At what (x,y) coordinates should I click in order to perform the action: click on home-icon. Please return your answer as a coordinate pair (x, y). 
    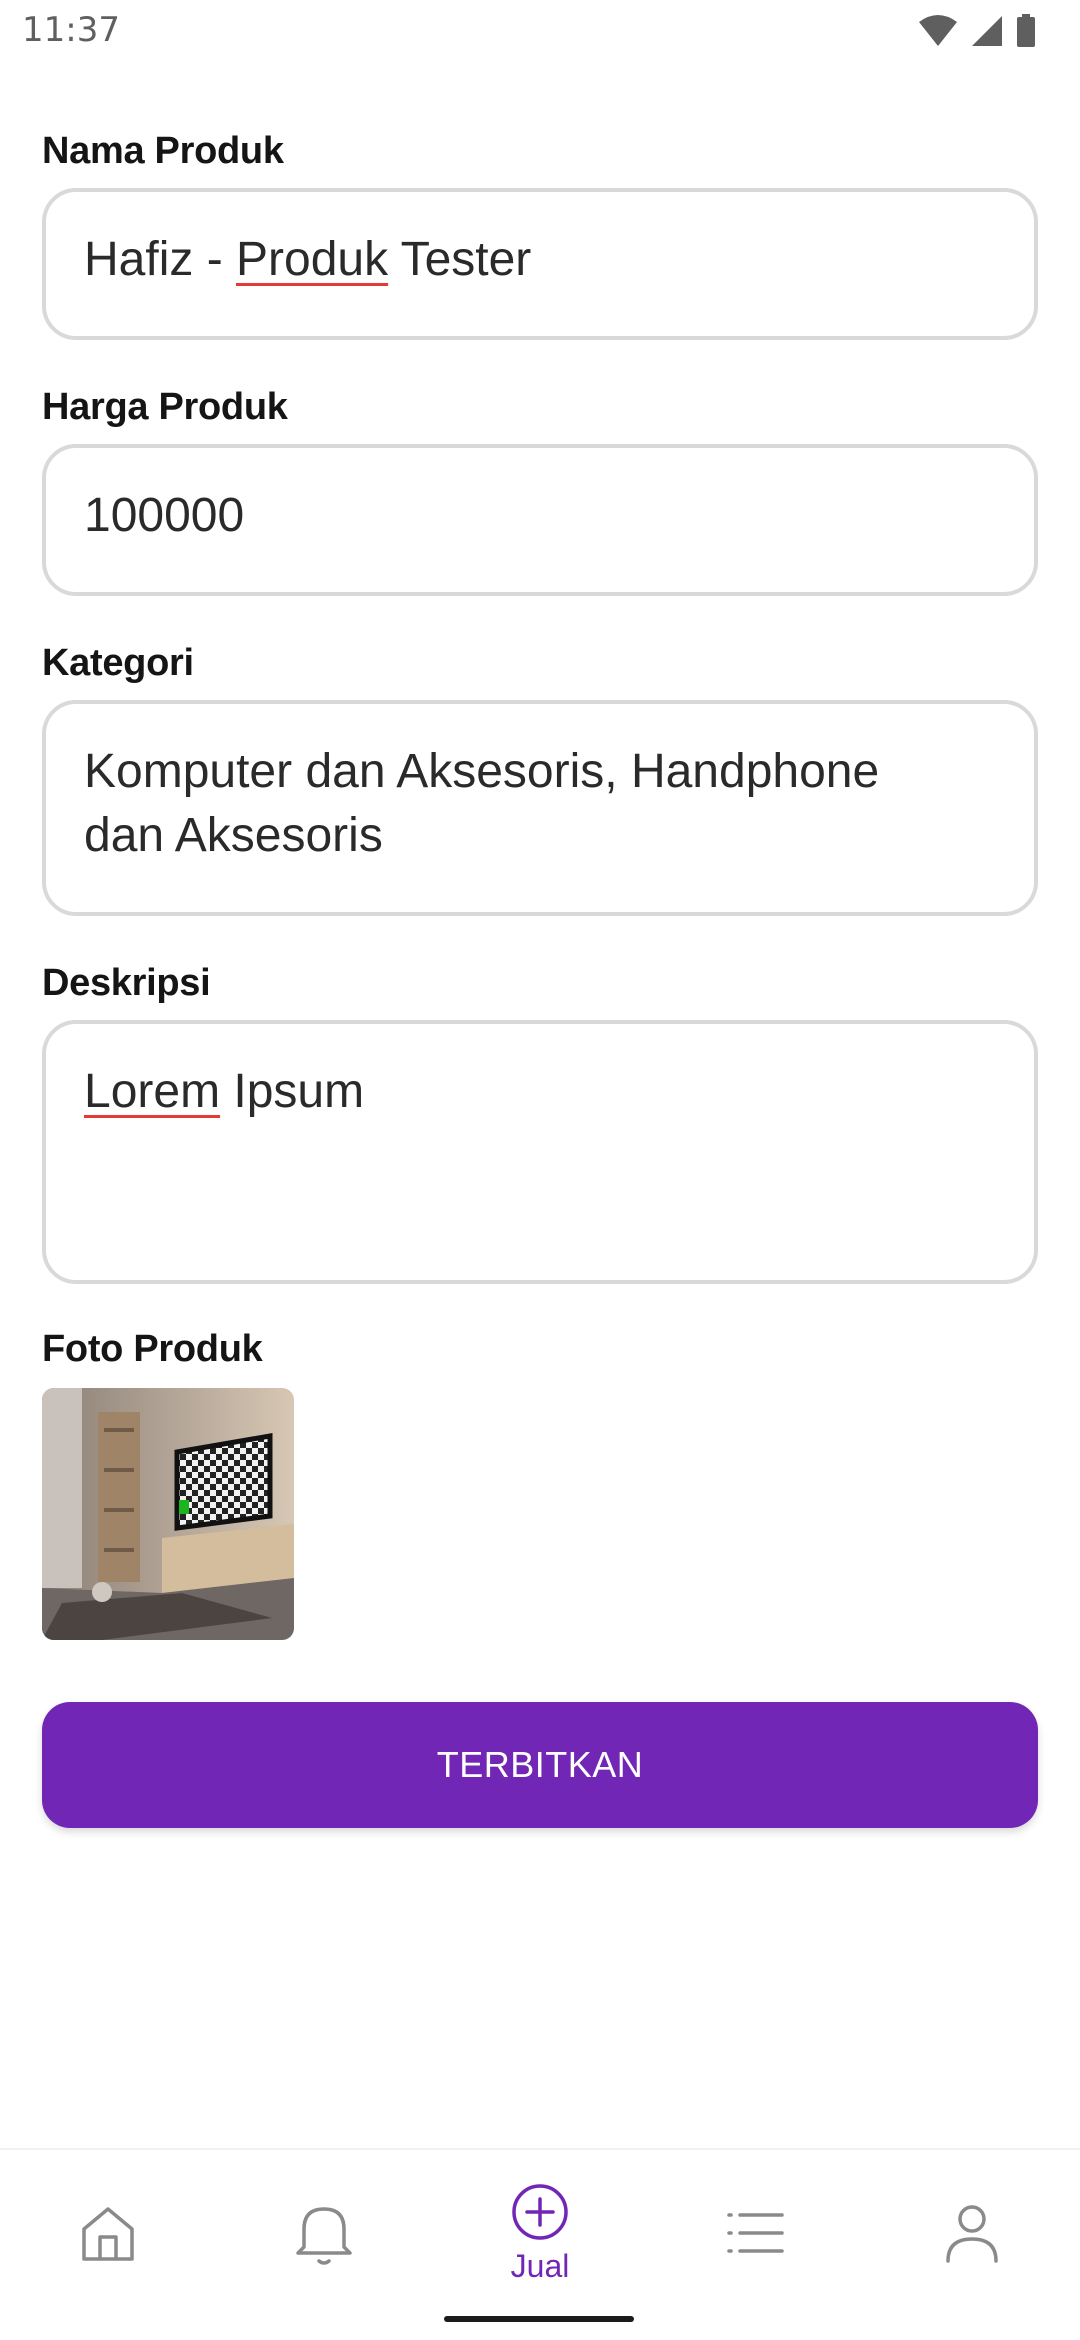
    Looking at the image, I should click on (108, 2234).